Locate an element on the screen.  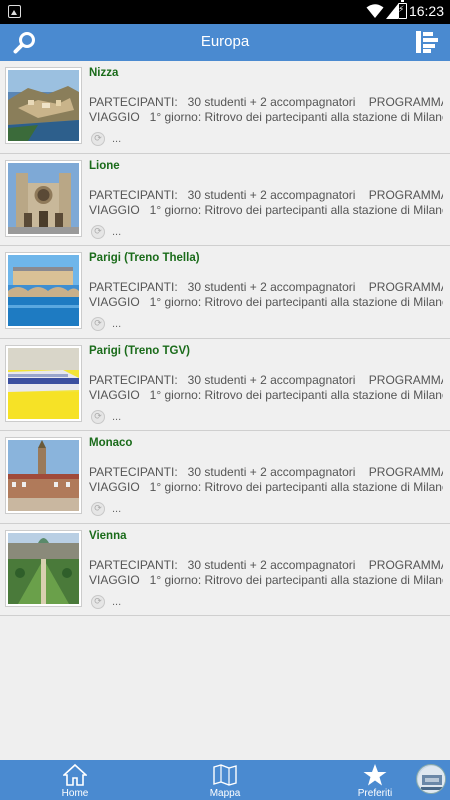
star-icon is located at coordinates (375, 775).